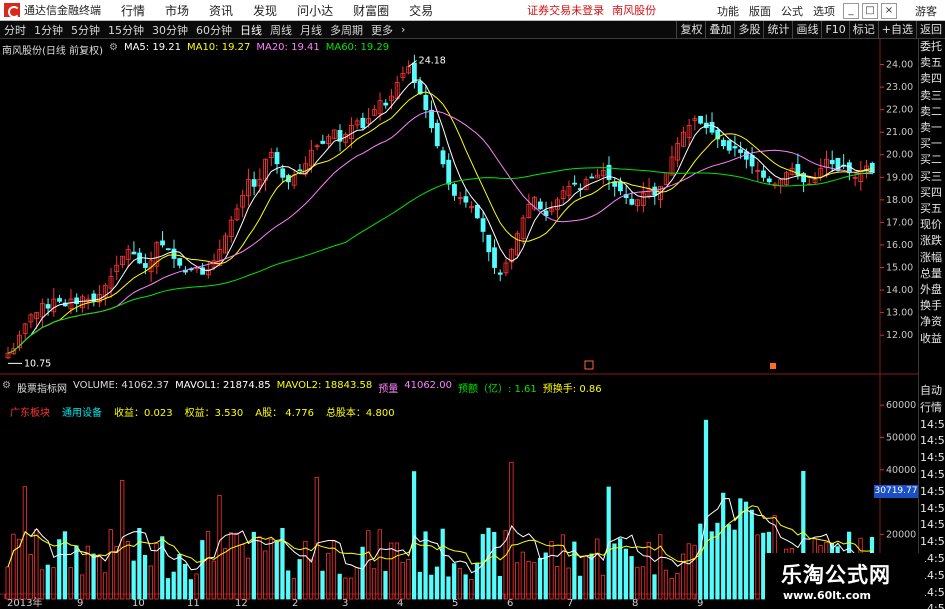 Image resolution: width=945 pixels, height=609 pixels. I want to click on side-panel-item: 卖四, so click(932, 79).